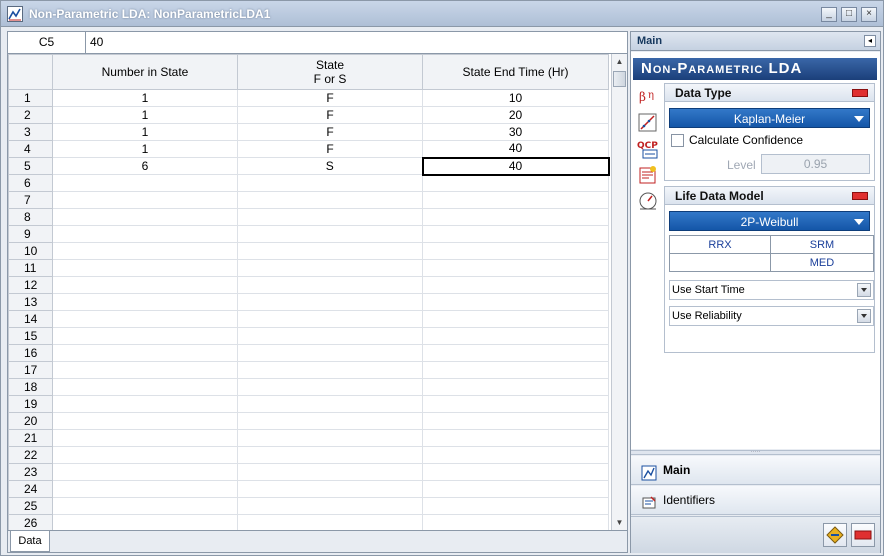 Image resolution: width=884 pixels, height=556 pixels. What do you see at coordinates (30, 336) in the screenshot?
I see `row-number: 15` at bounding box center [30, 336].